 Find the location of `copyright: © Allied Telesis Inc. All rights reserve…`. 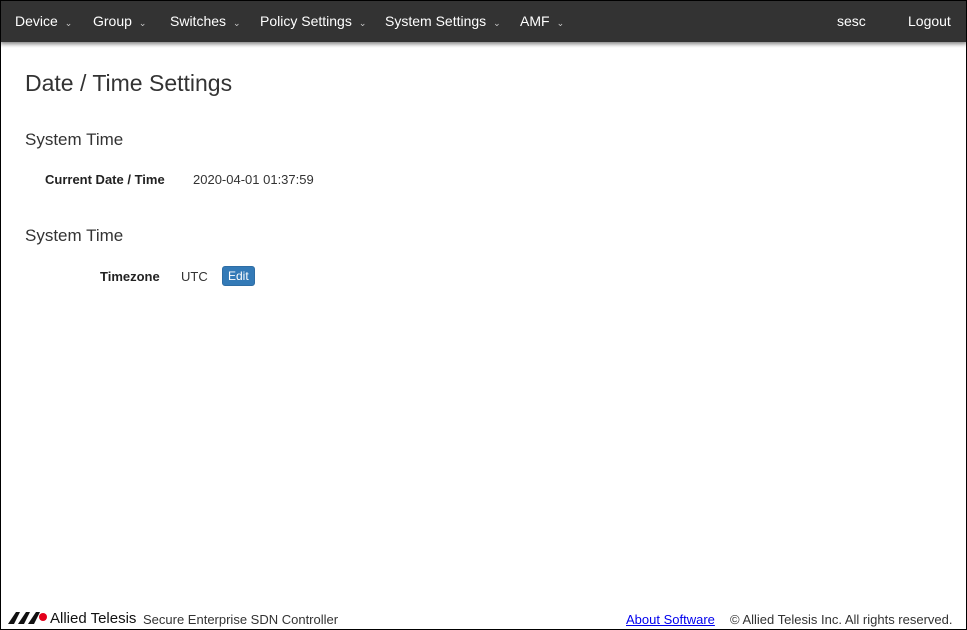

copyright: © Allied Telesis Inc. All rights reserve… is located at coordinates (841, 619).